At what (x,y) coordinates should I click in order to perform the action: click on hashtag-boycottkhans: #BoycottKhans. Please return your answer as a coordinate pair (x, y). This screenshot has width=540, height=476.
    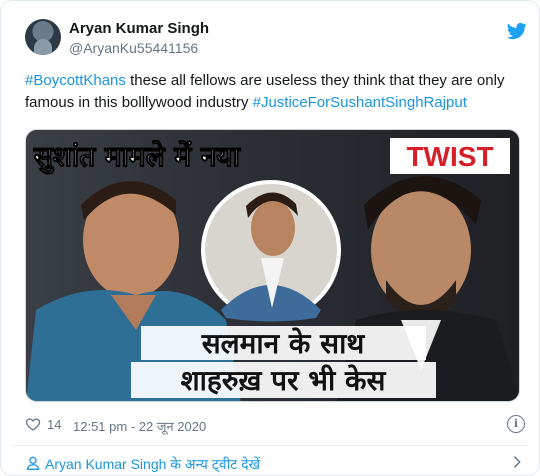
    Looking at the image, I should click on (75, 80).